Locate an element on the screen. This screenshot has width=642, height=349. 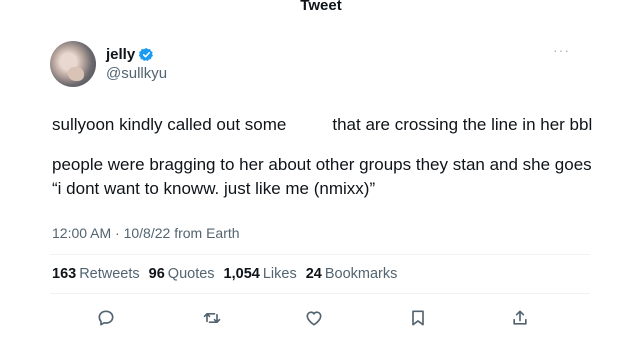
quotes-stat: 96 Quotes is located at coordinates (182, 274).